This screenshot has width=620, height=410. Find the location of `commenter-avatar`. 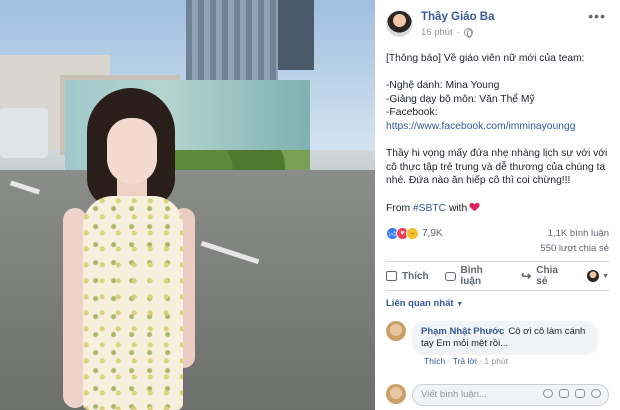

commenter-avatar is located at coordinates (396, 331).